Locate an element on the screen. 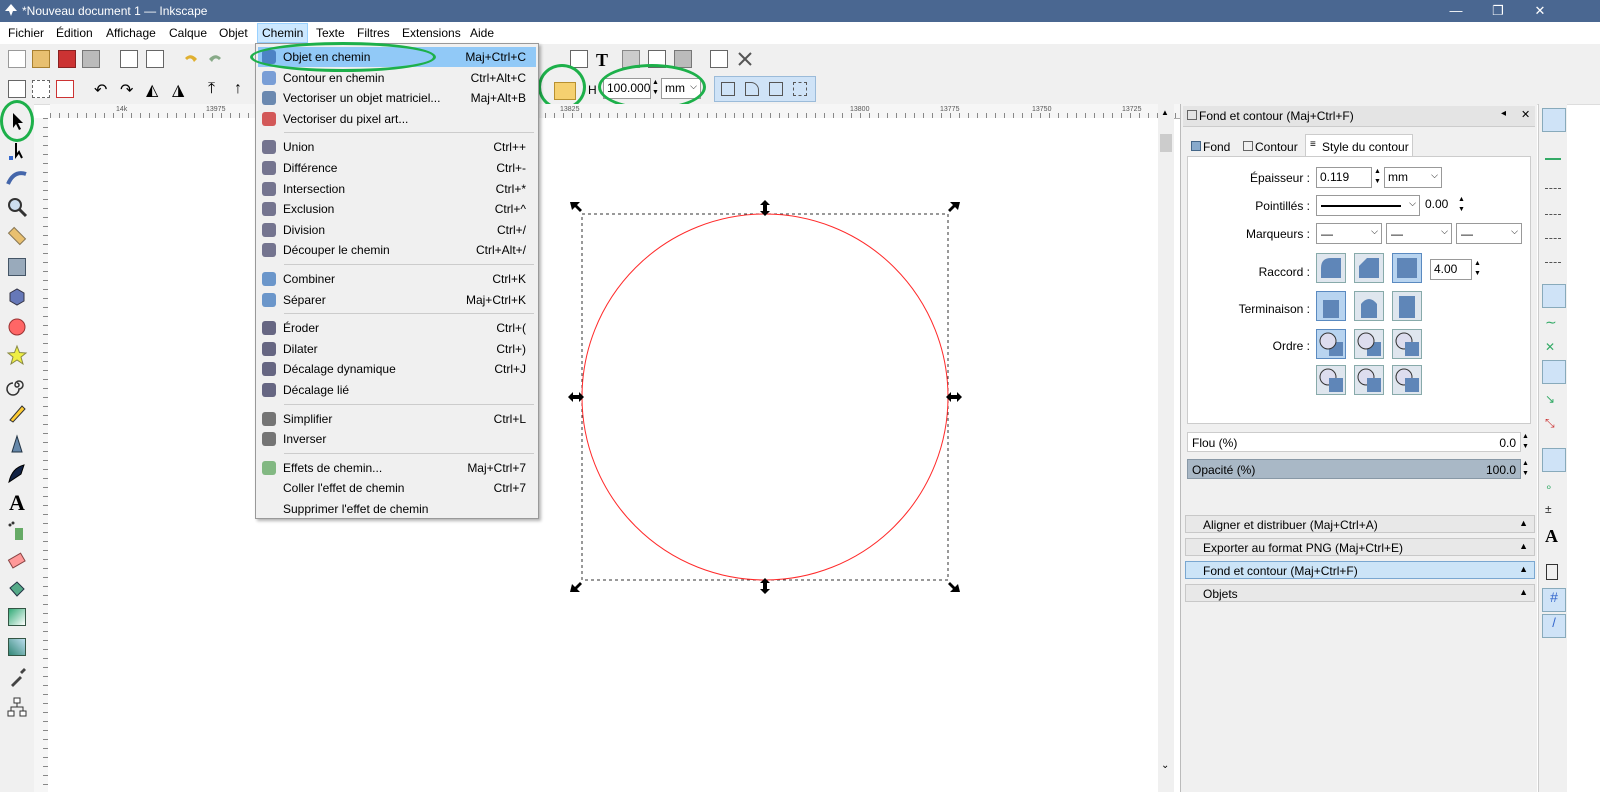 Image resolution: width=1600 pixels, height=792 pixels. blur-spinner: ▲ ▼ is located at coordinates (1525, 442).